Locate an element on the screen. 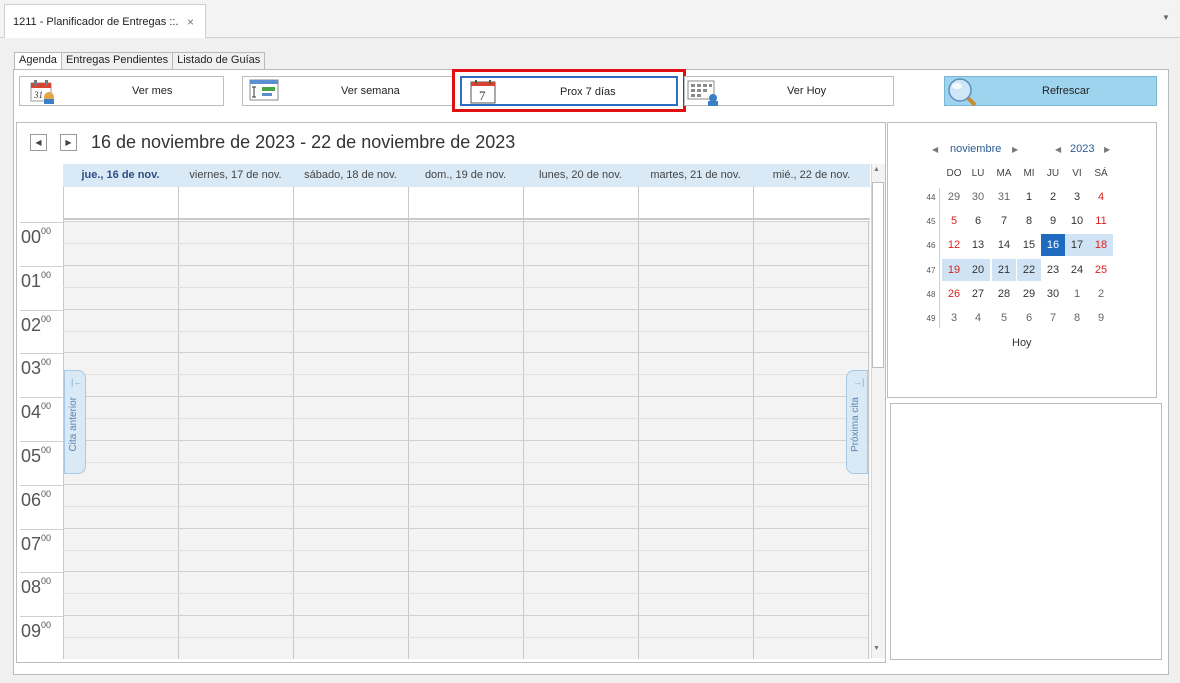 The width and height of the screenshot is (1180, 683). close-icon: × is located at coordinates (190, 22).